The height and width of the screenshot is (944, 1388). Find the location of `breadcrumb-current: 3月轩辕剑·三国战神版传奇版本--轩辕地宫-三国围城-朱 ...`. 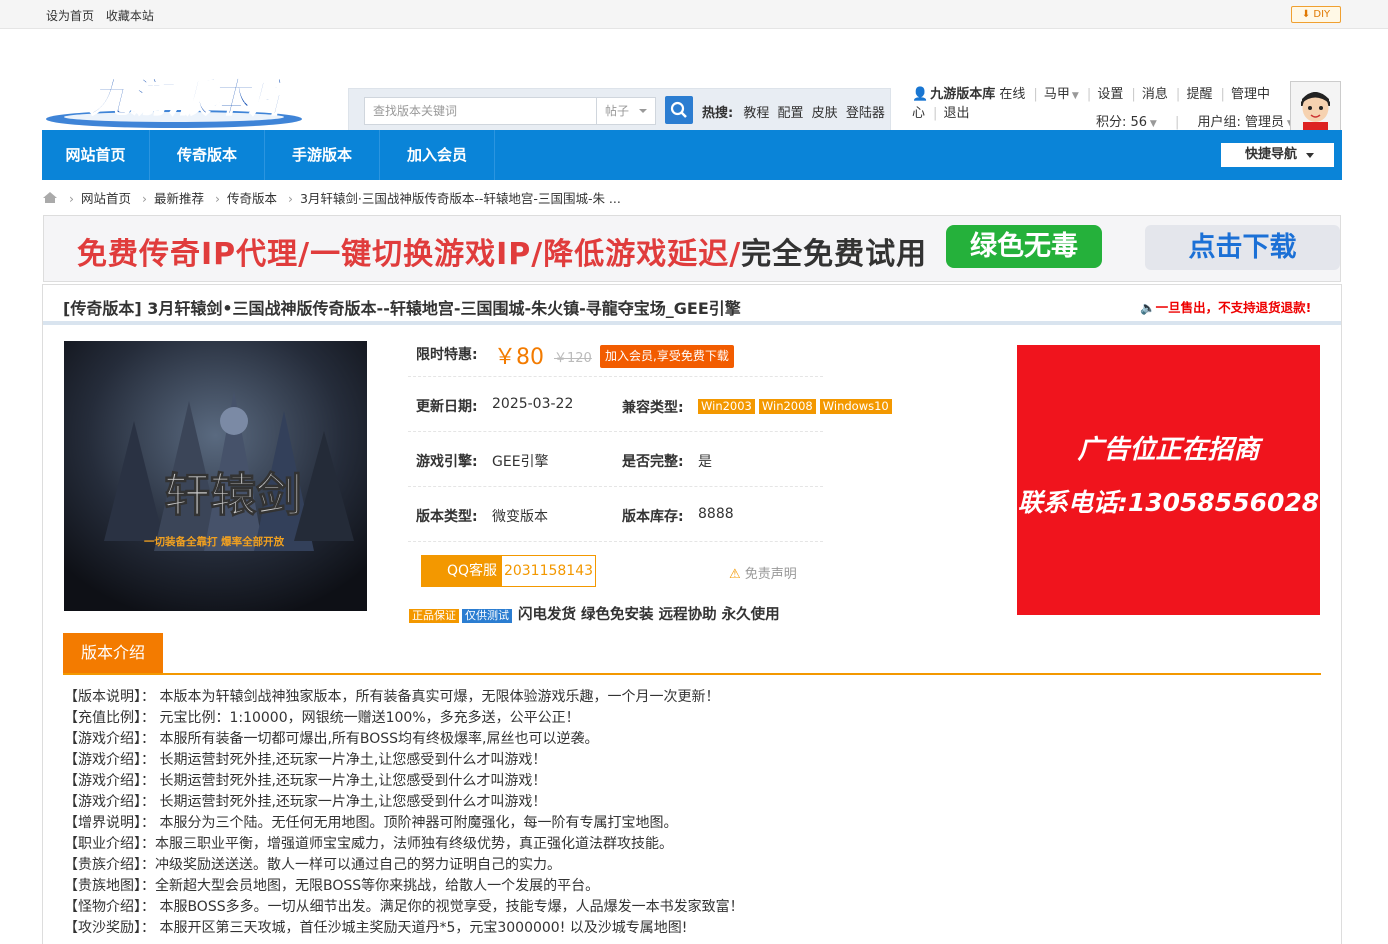

breadcrumb-current: 3月轩辕剑·三国战神版传奇版本--轩辕地宫-三国围城-朱 ... is located at coordinates (460, 198).